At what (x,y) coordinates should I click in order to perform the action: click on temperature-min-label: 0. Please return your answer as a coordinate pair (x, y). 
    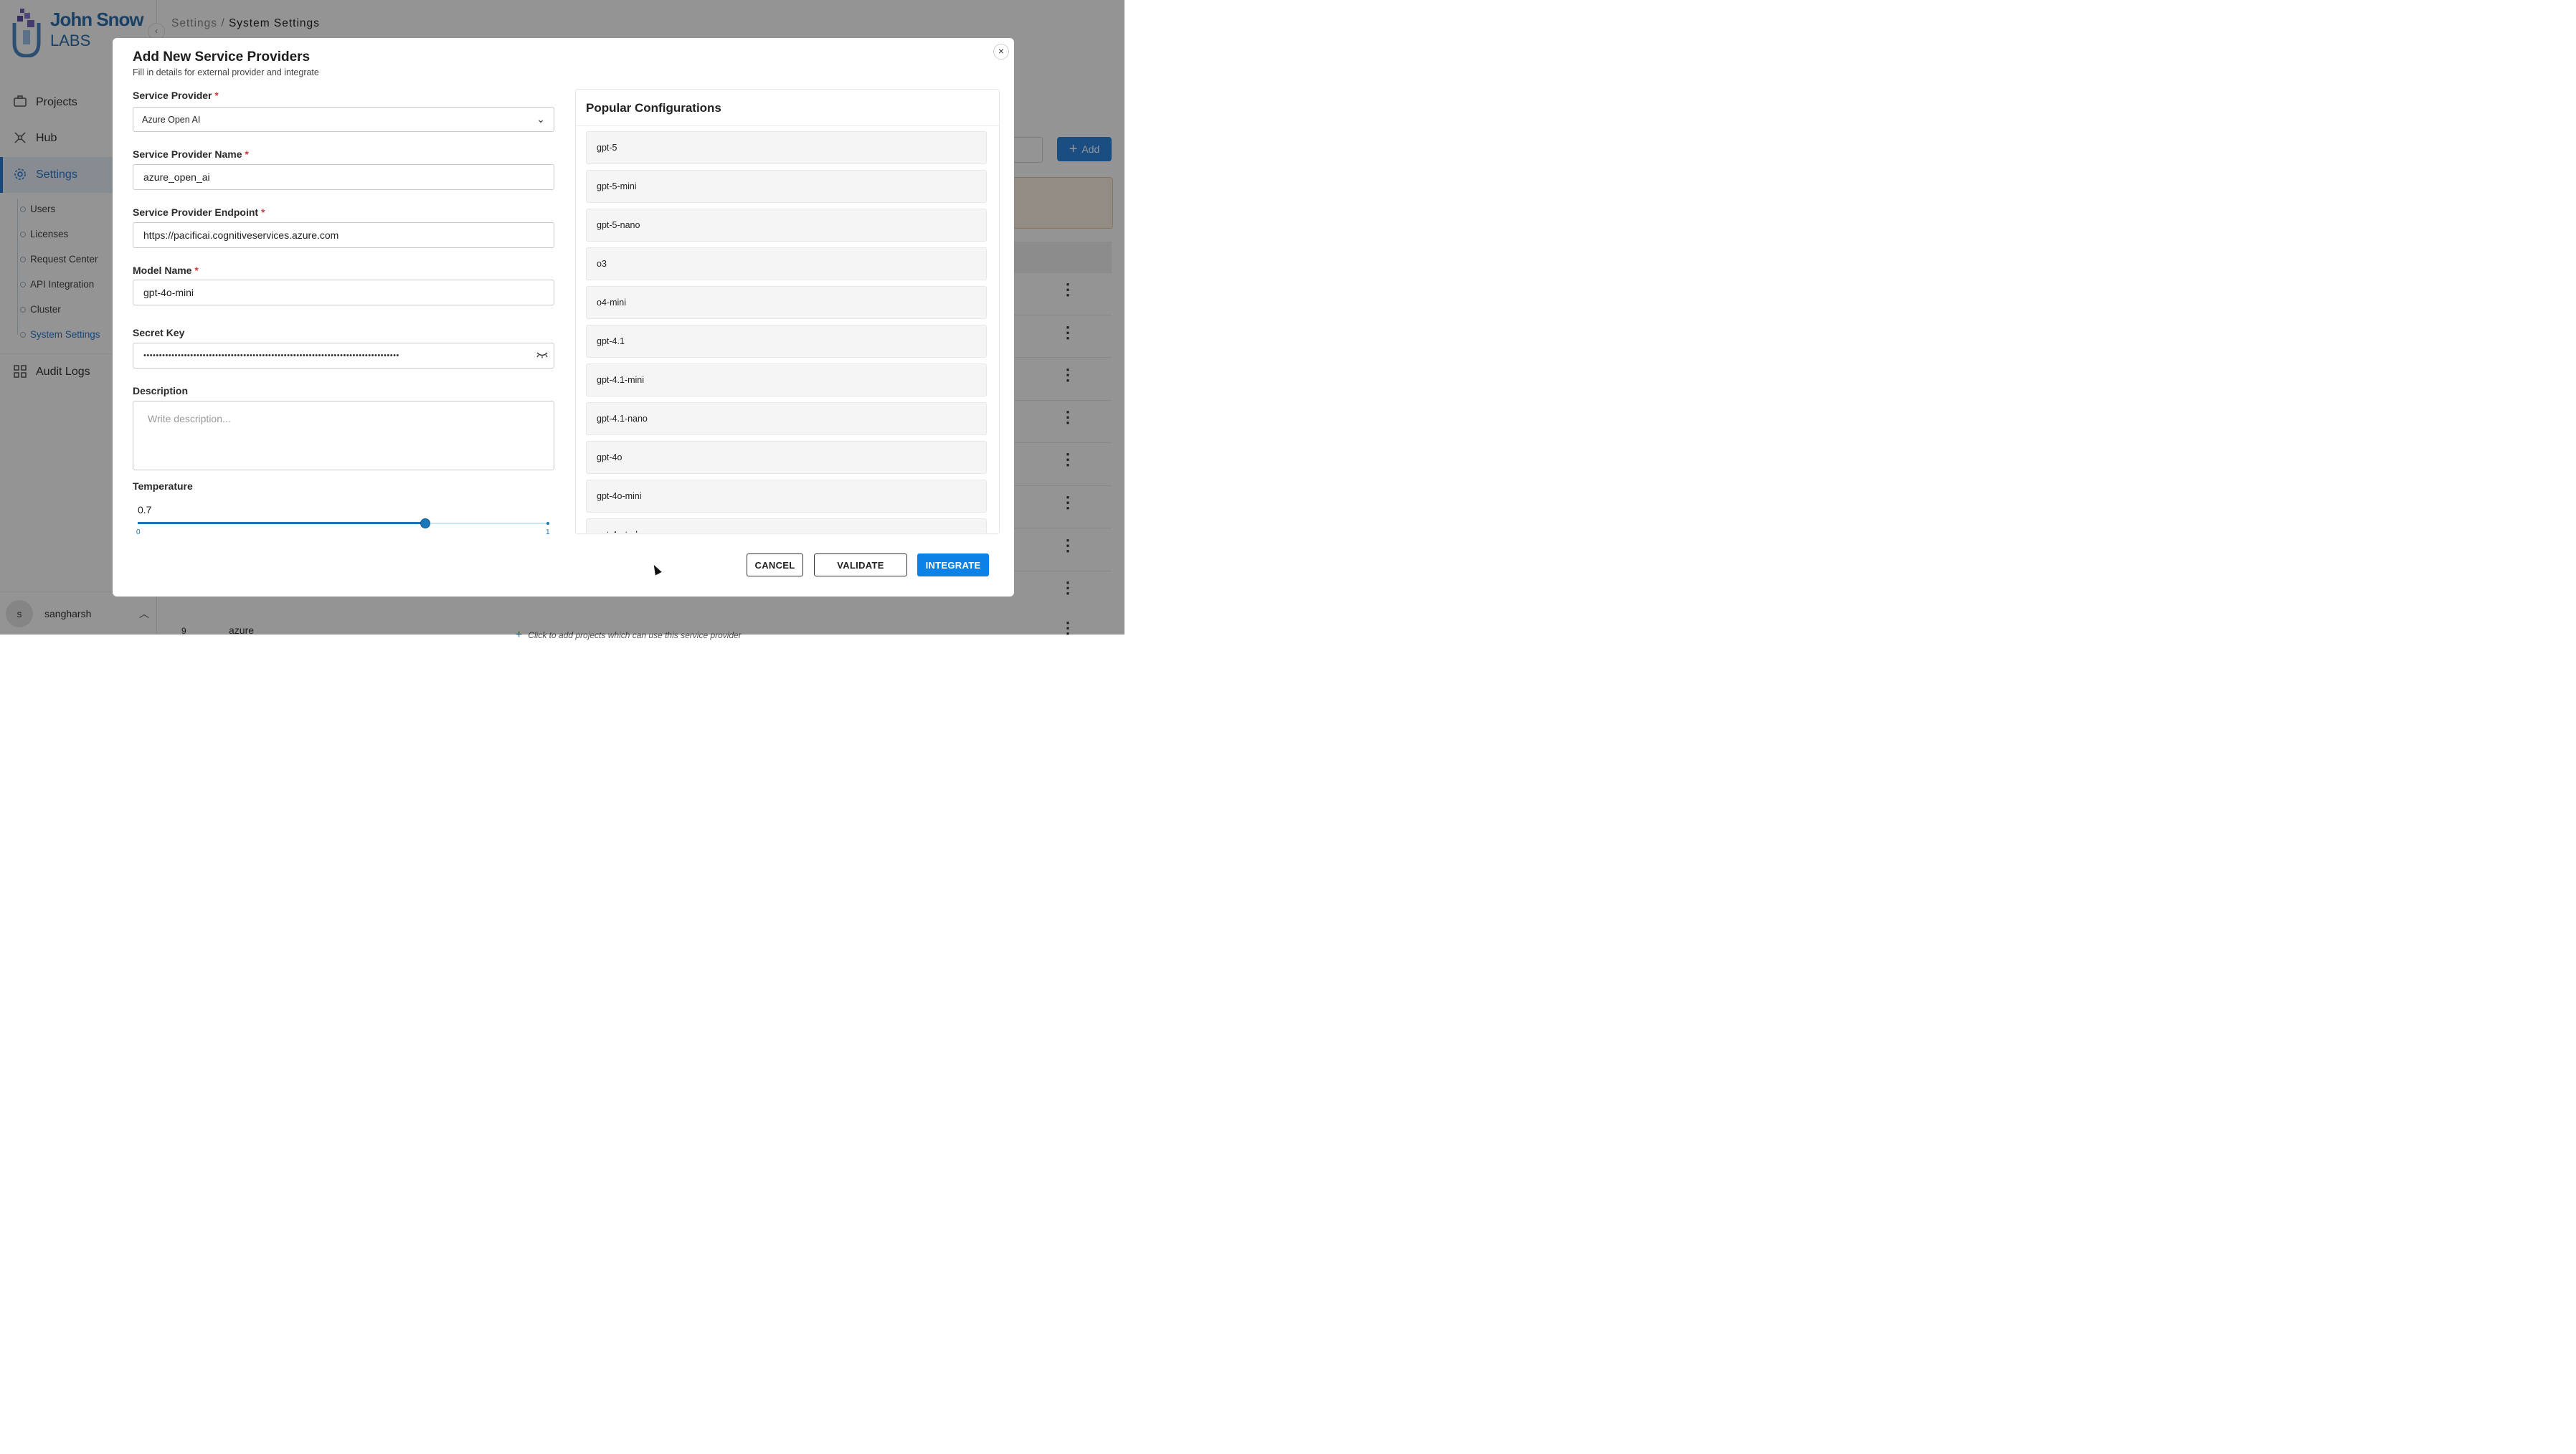
    Looking at the image, I should click on (138, 532).